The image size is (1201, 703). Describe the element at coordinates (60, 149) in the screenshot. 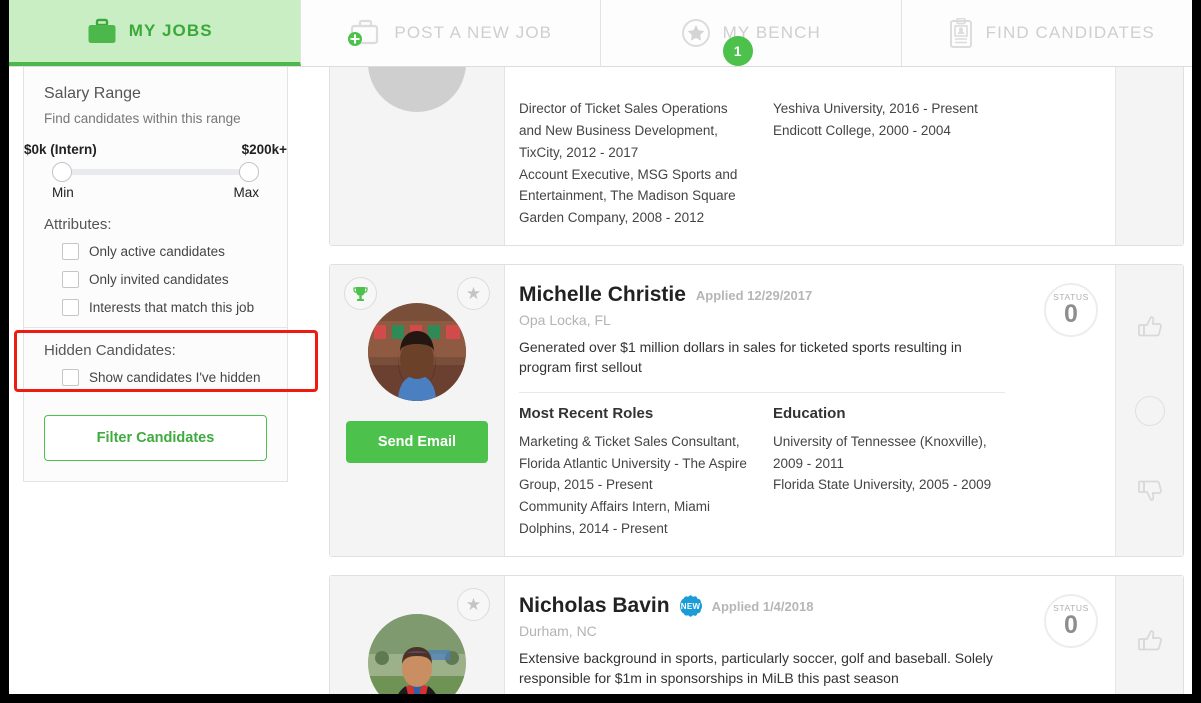

I see `salary-min-value: $0k (Intern)` at that location.